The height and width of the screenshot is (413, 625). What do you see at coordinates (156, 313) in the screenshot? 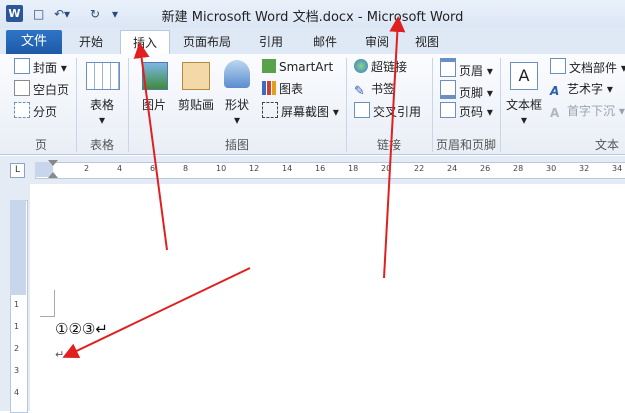
I see `arrow-to-paragraph` at bounding box center [156, 313].